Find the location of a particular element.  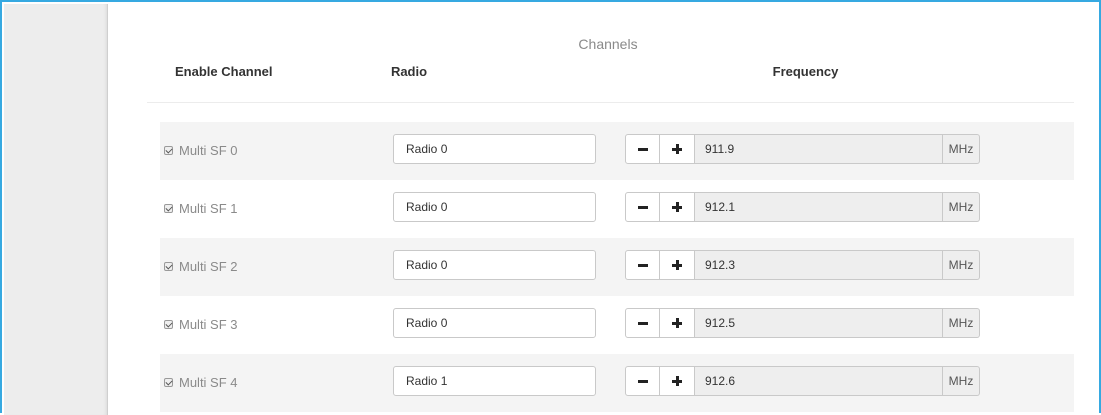

frequency-value: 912.5 is located at coordinates (819, 323).